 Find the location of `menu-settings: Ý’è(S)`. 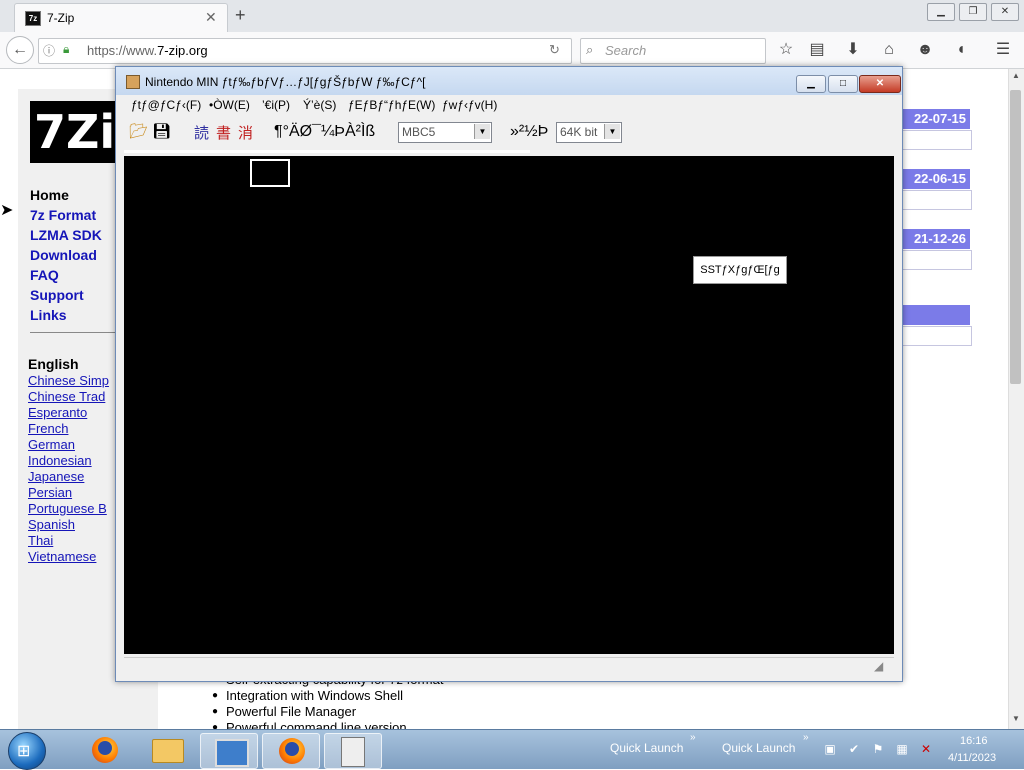

menu-settings: Ý’è(S) is located at coordinates (319, 105).